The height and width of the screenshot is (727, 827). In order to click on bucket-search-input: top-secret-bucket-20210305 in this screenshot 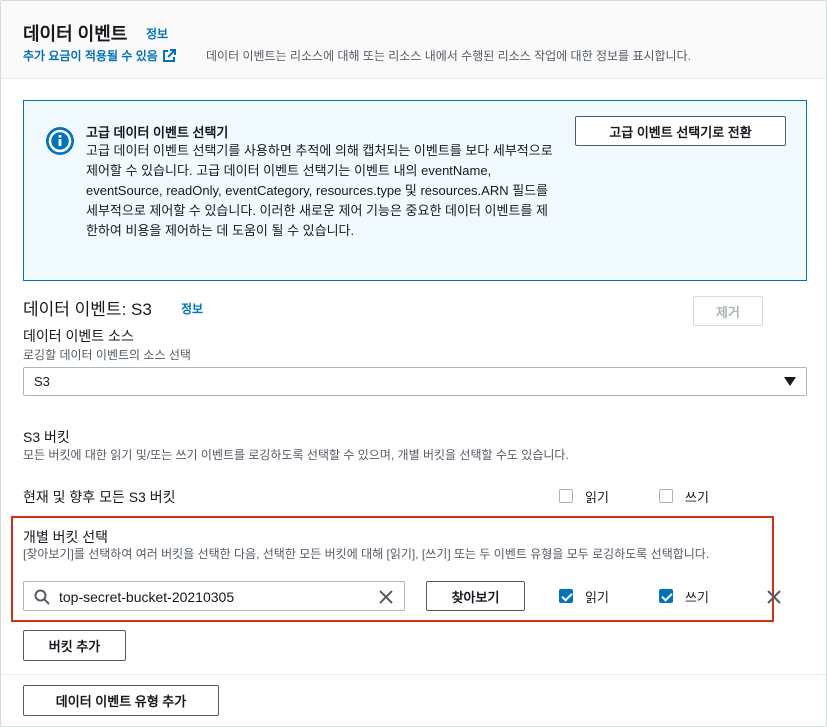, I will do `click(214, 596)`.